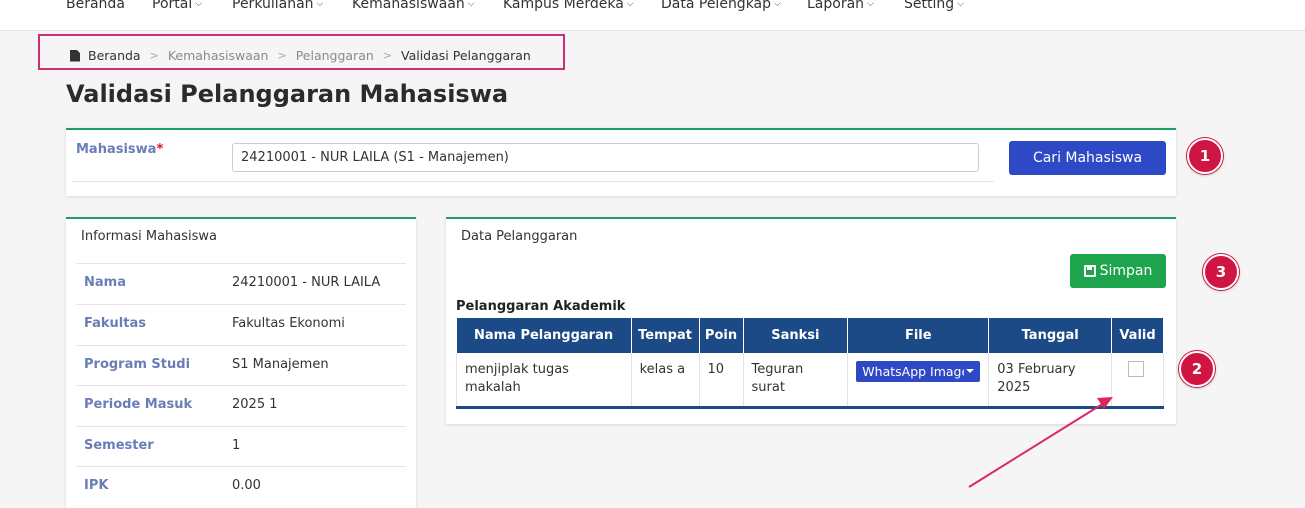  I want to click on info-row-program-studi: Program Studi S1 Manajemen, so click(241, 365).